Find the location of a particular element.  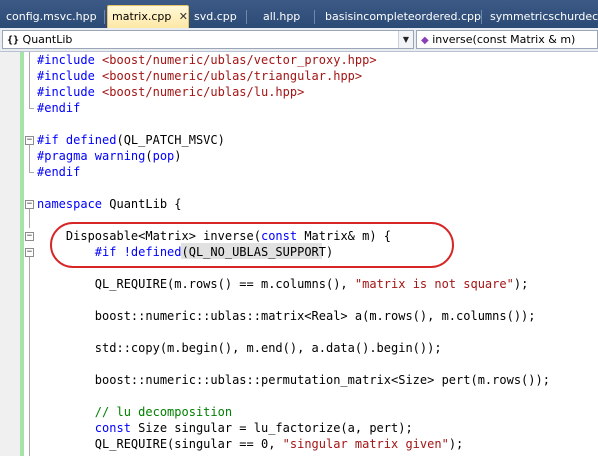

code-token: QuantLib { is located at coordinates (142, 204).